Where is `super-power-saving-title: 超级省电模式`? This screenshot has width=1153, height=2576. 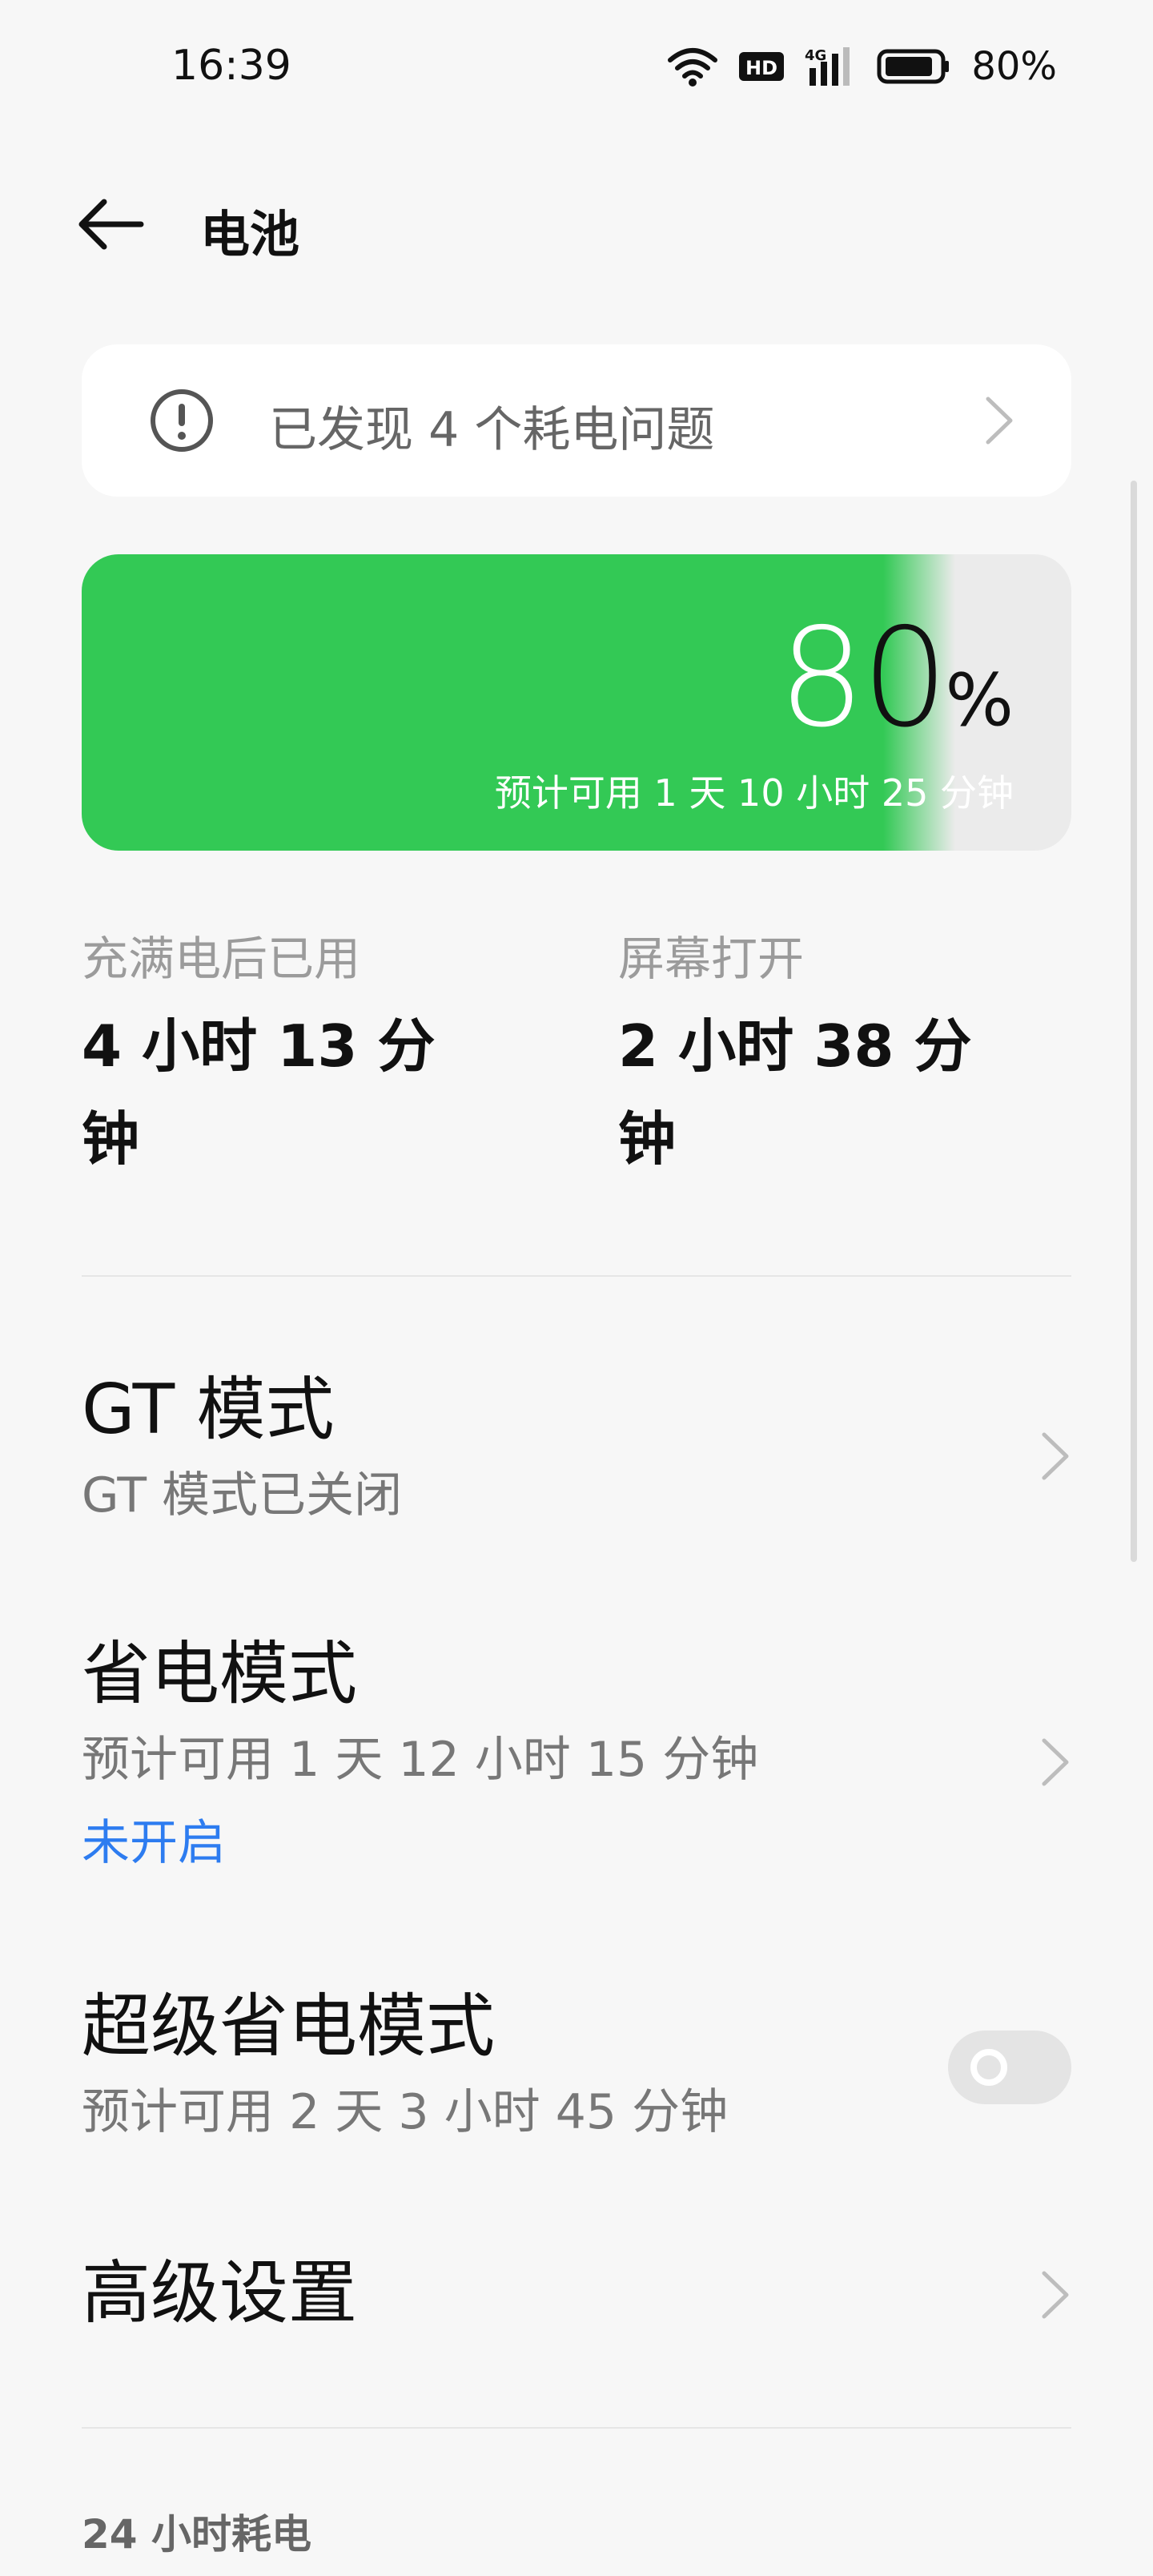
super-power-saving-title: 超级省电模式 is located at coordinates (289, 2027).